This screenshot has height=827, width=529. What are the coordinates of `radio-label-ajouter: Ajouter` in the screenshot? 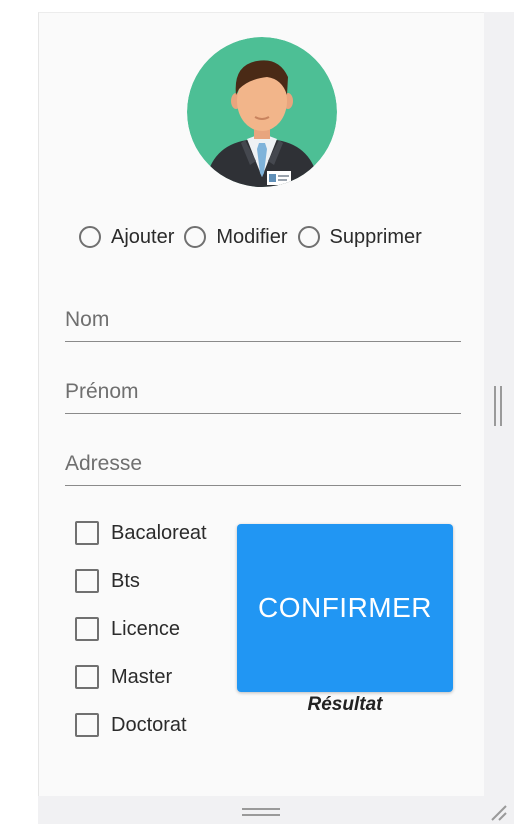 It's located at (143, 236).